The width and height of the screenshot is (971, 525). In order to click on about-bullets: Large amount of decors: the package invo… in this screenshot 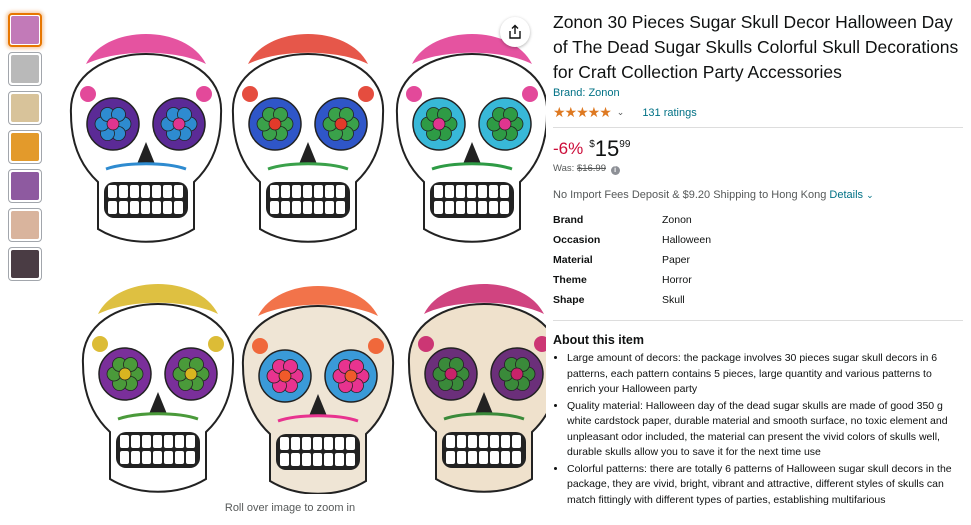, I will do `click(758, 429)`.